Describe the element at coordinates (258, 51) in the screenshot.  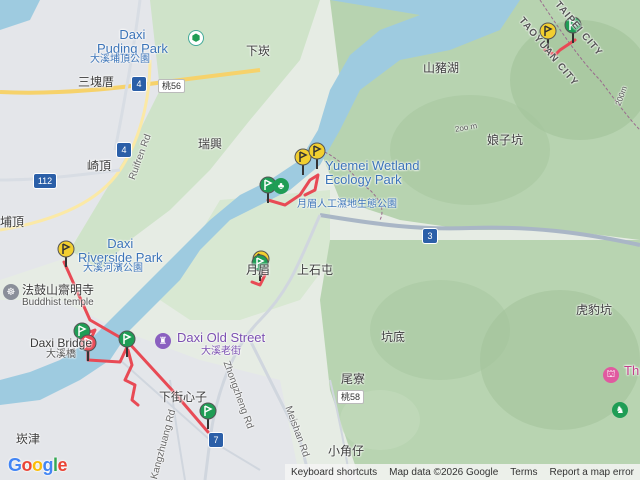
I see `label-xiakan: 下崁` at that location.